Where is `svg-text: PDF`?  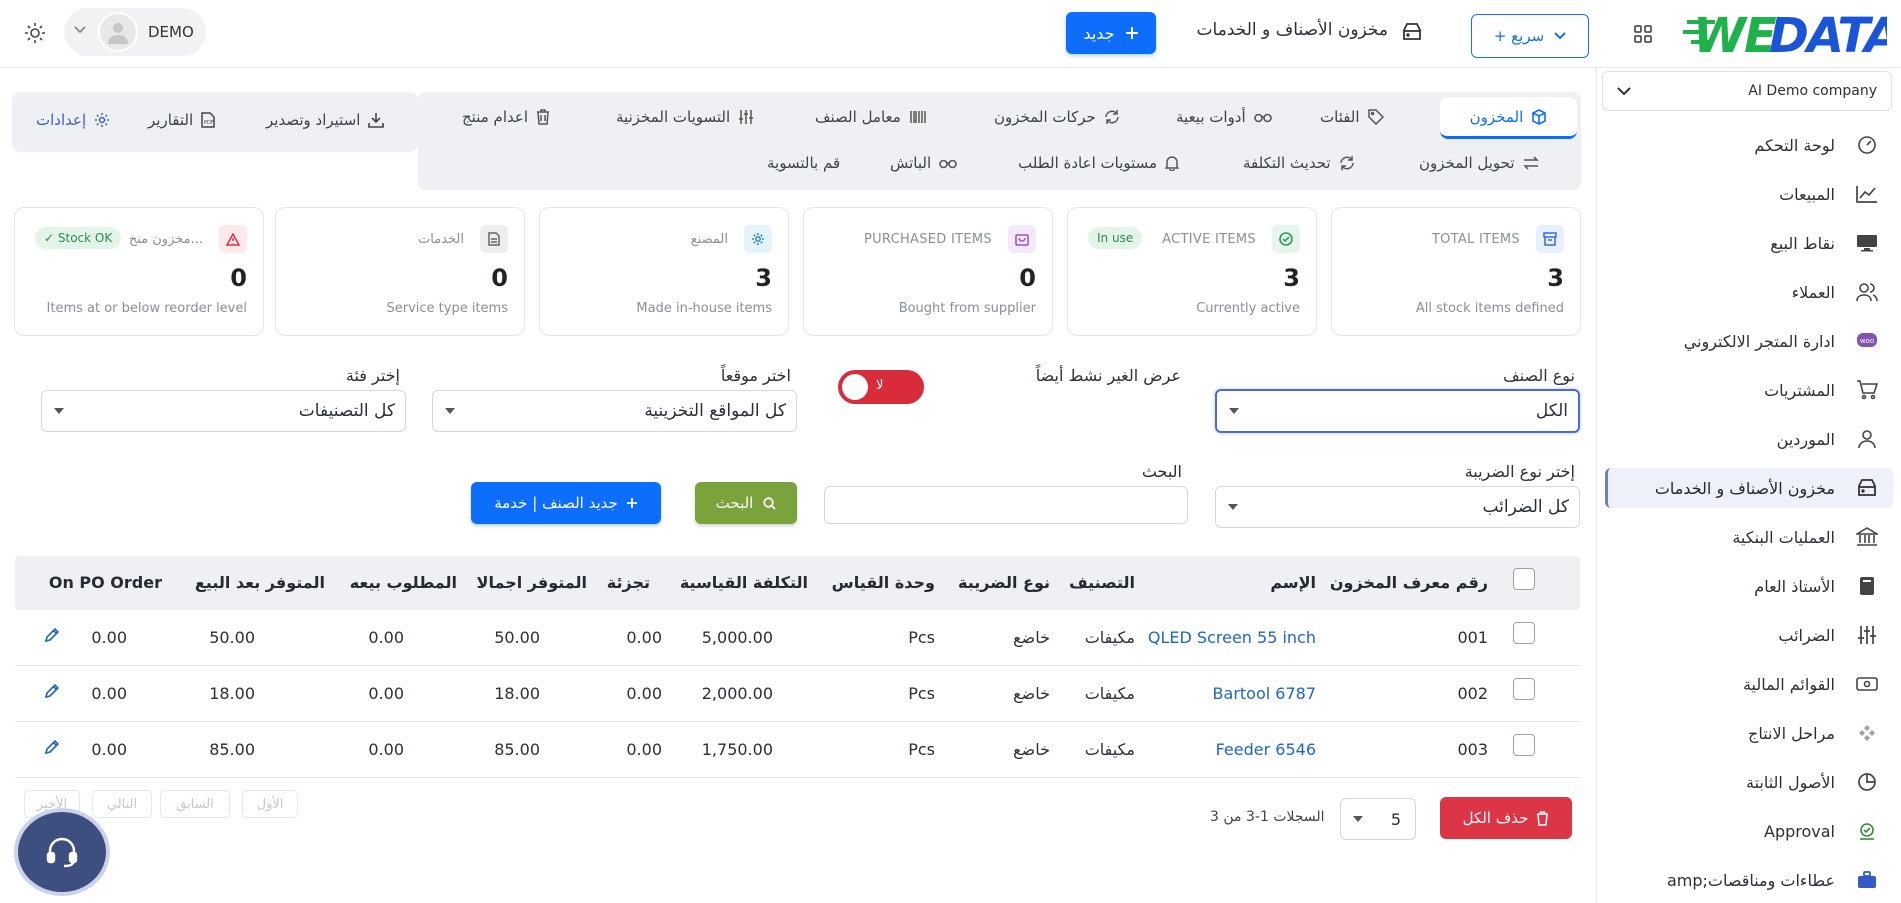 svg-text: PDF is located at coordinates (209, 123).